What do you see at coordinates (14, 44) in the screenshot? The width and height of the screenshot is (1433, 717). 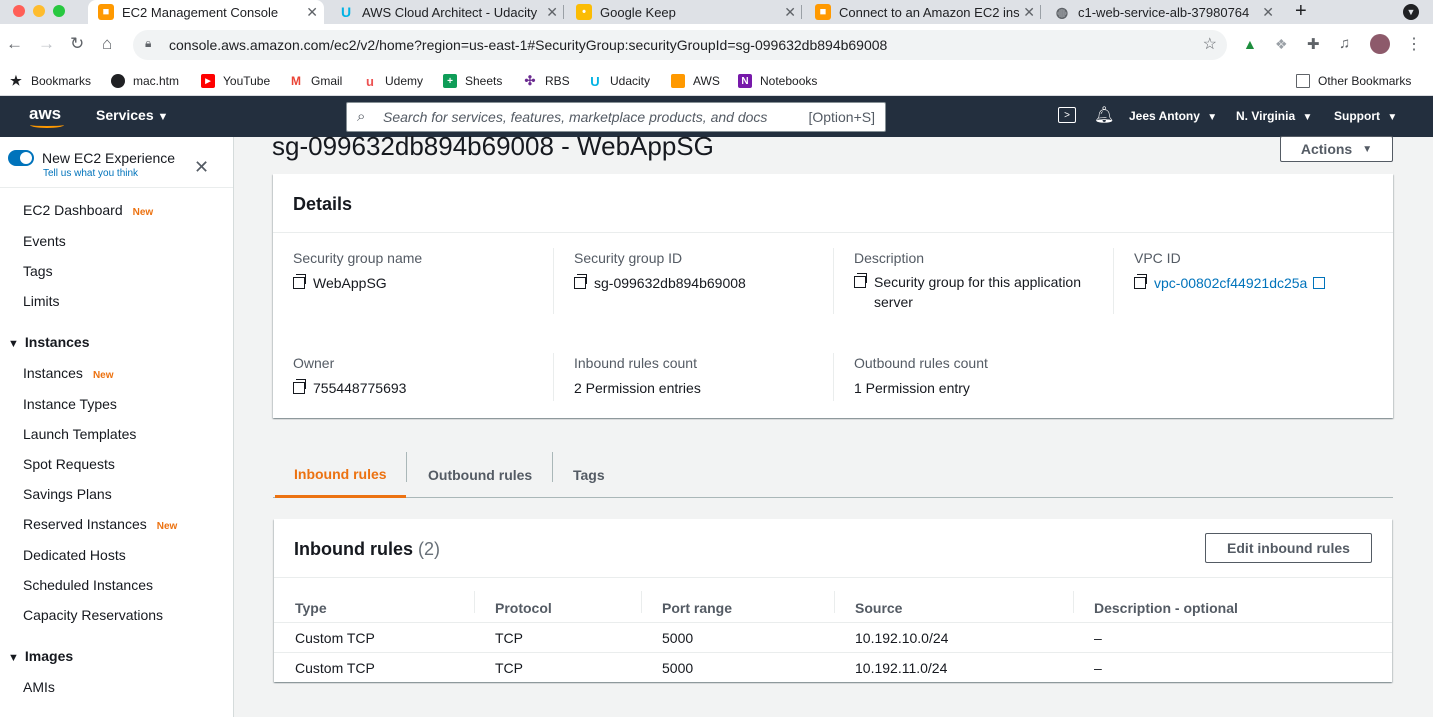 I see `back-arrow-icon: ←` at bounding box center [14, 44].